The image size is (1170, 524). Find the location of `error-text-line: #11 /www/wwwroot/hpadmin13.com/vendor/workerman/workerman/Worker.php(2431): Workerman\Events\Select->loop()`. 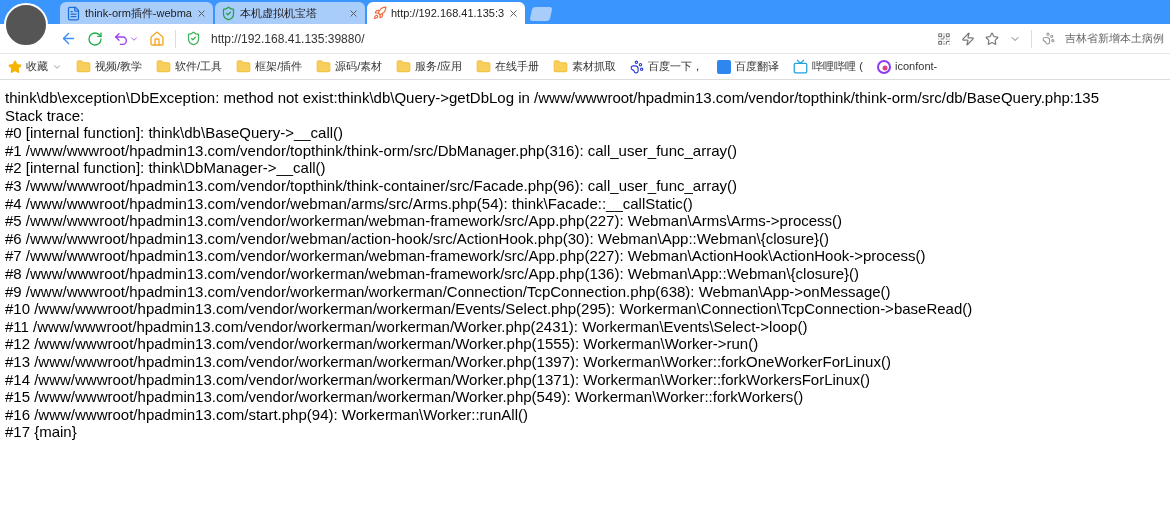

error-text-line: #11 /www/wwwroot/hpadmin13.com/vendor/workerman/workerman/Worker.php(2431): Workerman\Events\Select->loop() is located at coordinates (407, 326).